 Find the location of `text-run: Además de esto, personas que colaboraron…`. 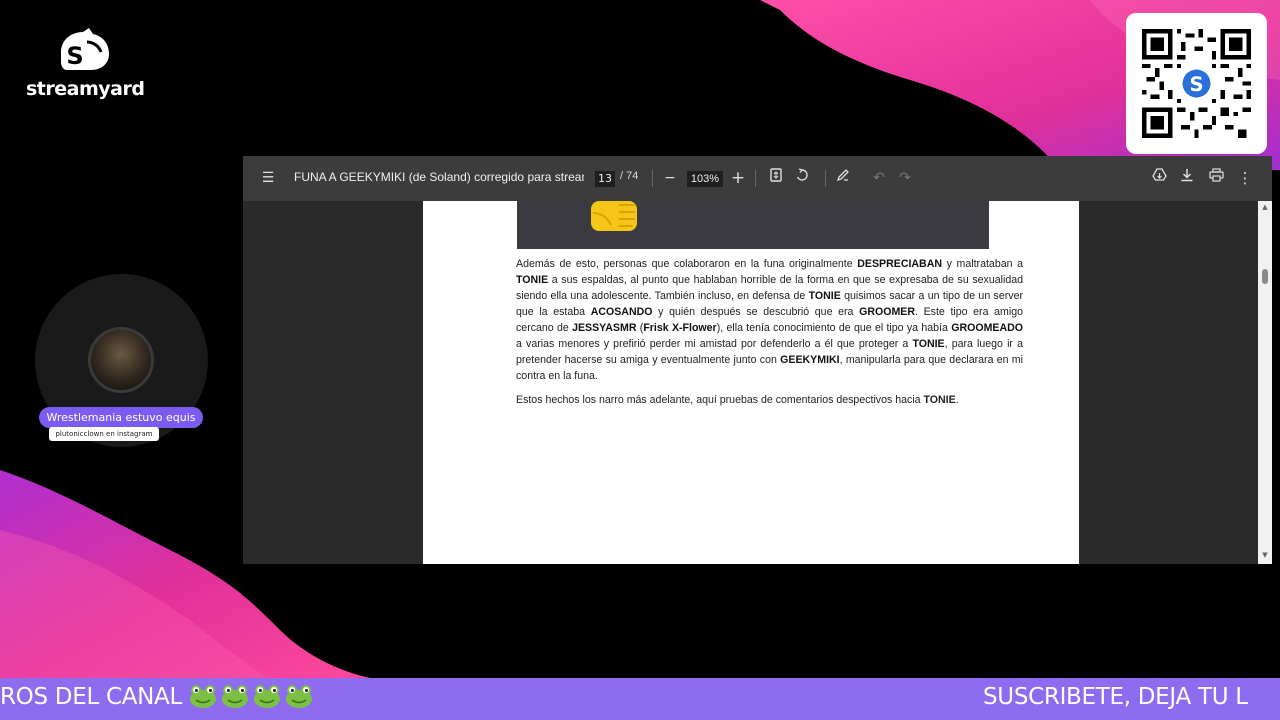

text-run: Además de esto, personas que colaboraron… is located at coordinates (687, 264).